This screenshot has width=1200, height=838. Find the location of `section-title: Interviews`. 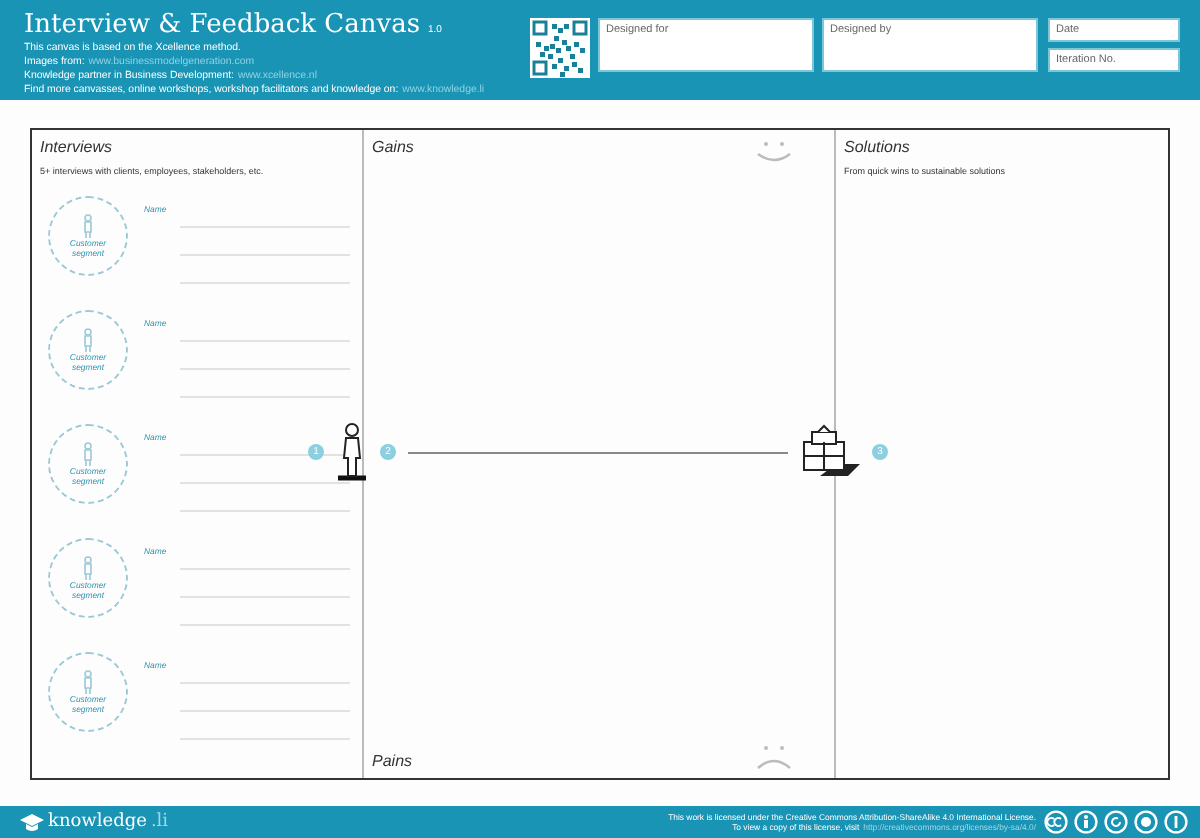

section-title: Interviews is located at coordinates (77, 147).